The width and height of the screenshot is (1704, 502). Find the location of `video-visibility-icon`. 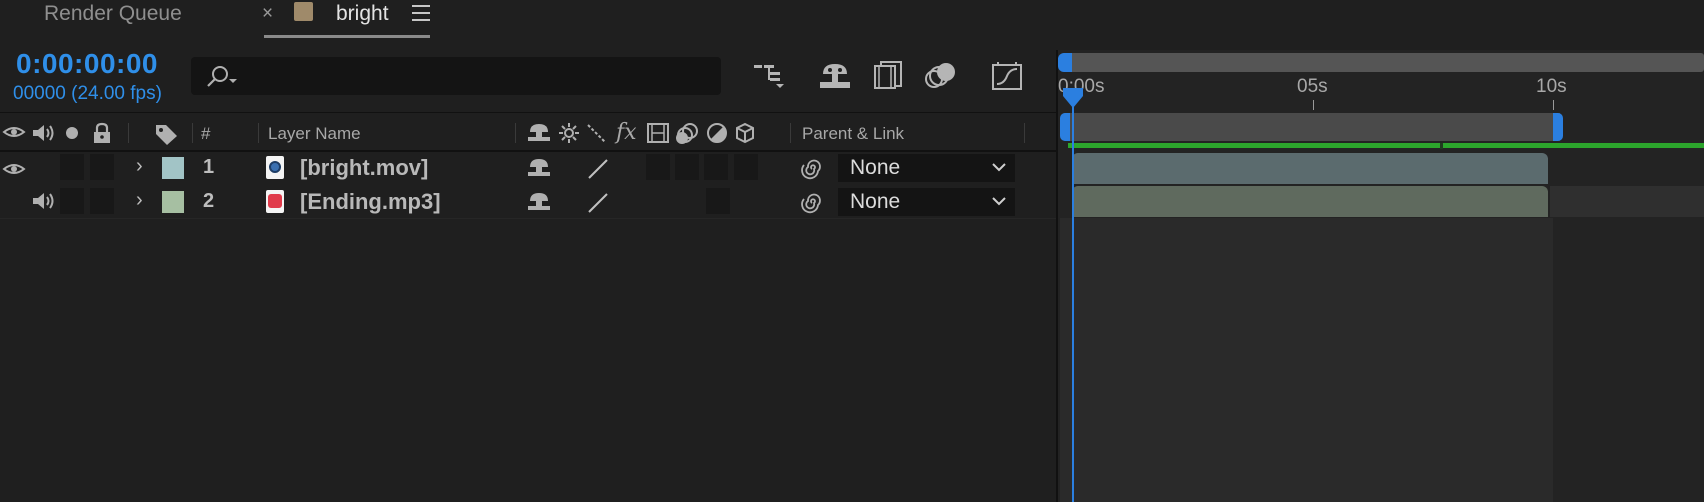

video-visibility-icon is located at coordinates (14, 132).